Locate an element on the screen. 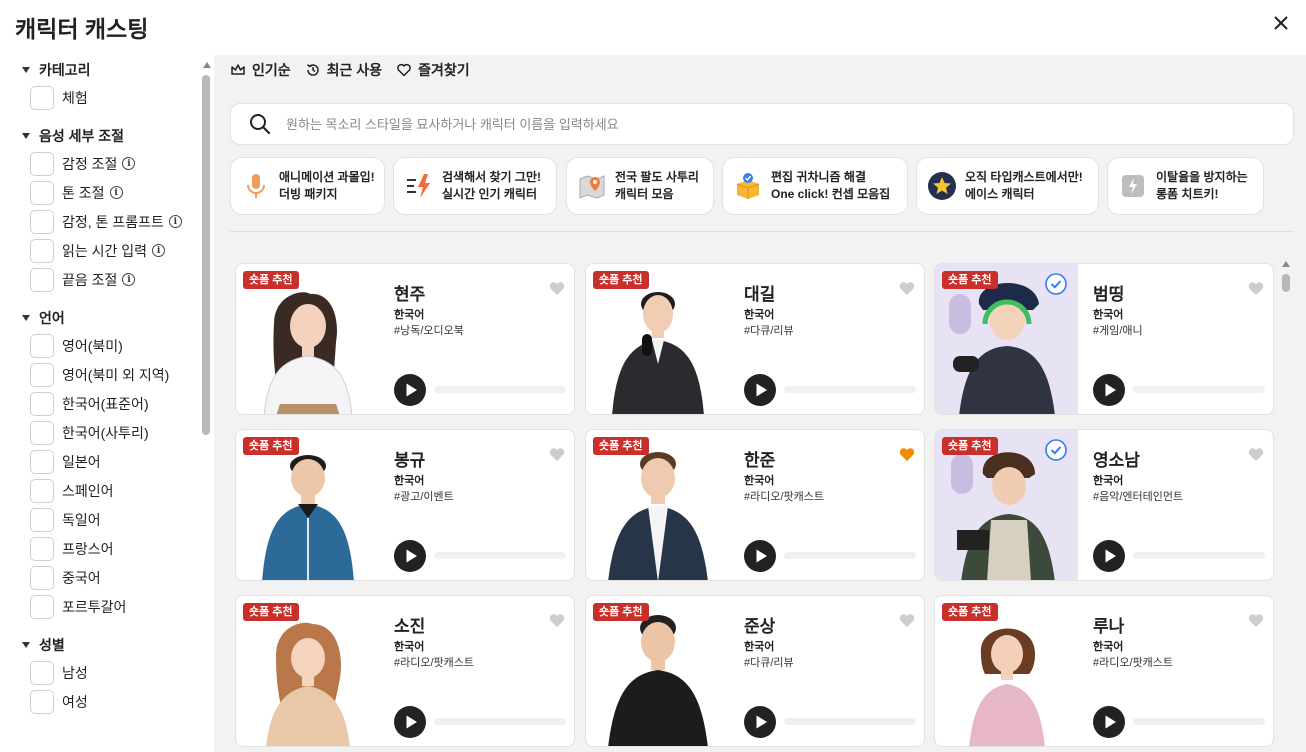  section-voice-detail-toggle: 음성 세부 조절 is located at coordinates (99, 136).